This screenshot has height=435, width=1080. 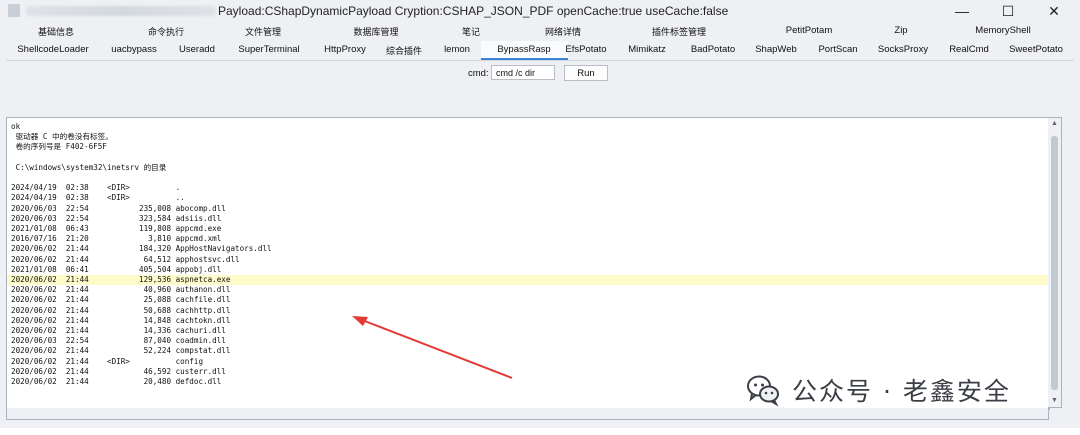 I want to click on wechat-icon, so click(x=763, y=390).